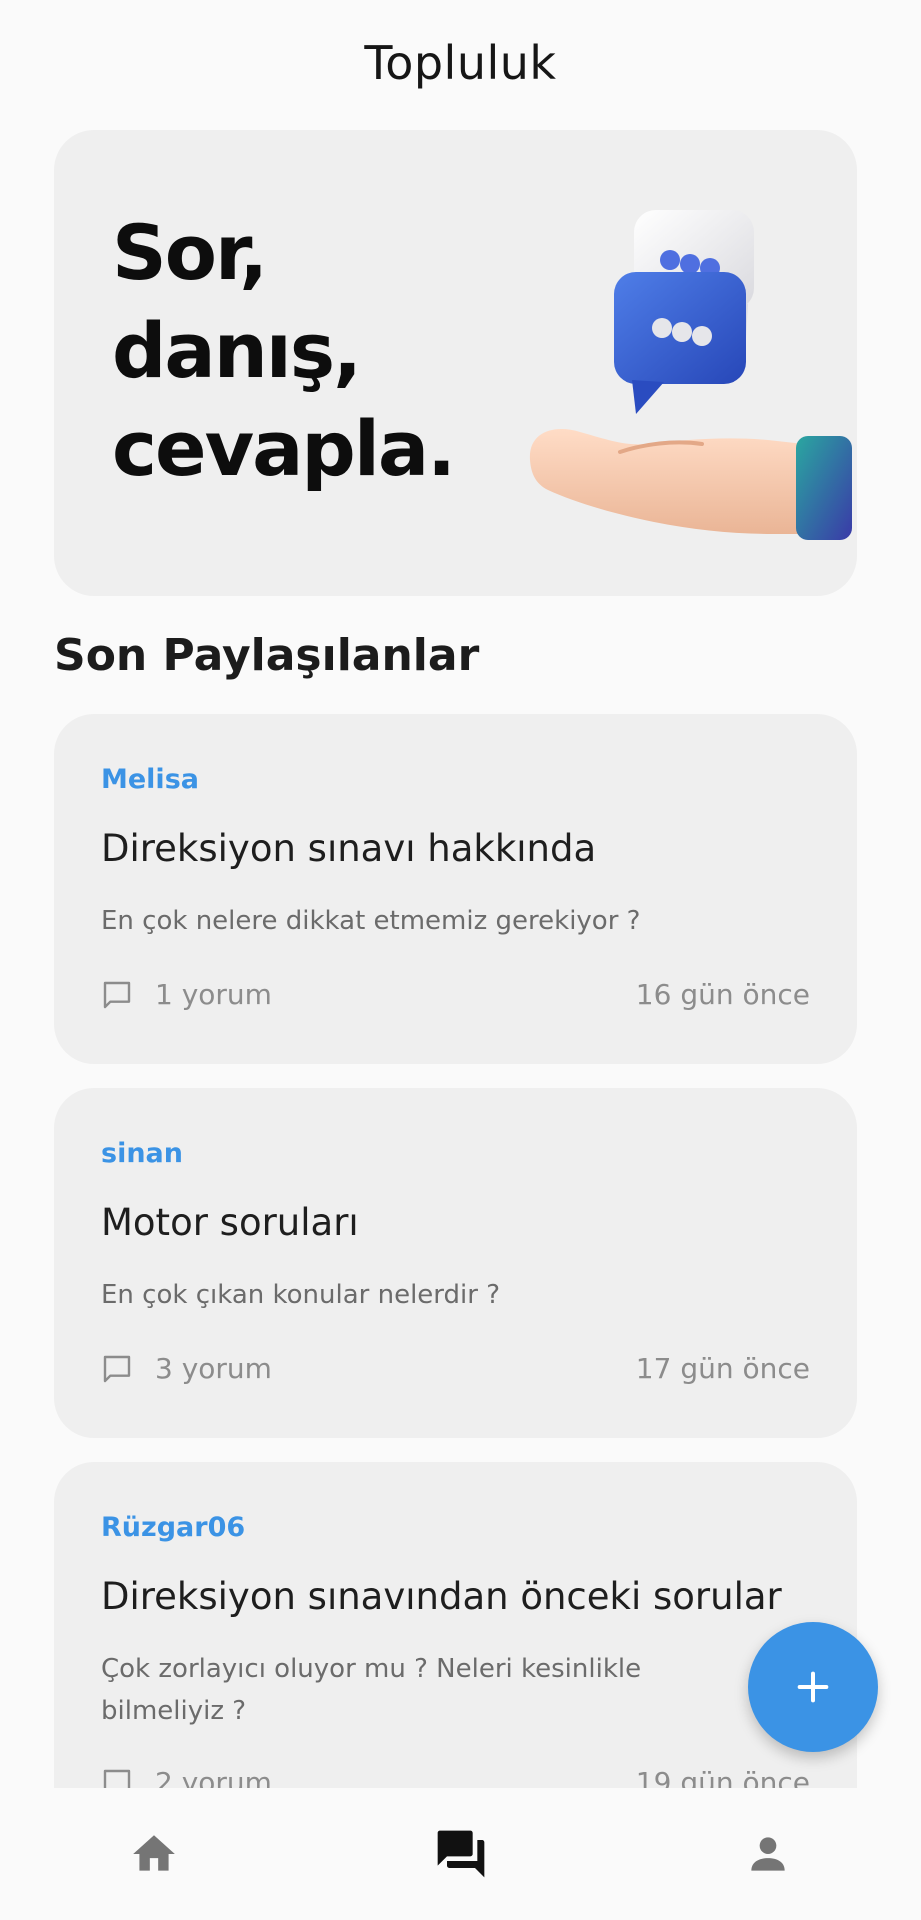 This screenshot has height=1920, width=921. Describe the element at coordinates (237, 350) in the screenshot. I see `hero-line-2: danış,` at that location.